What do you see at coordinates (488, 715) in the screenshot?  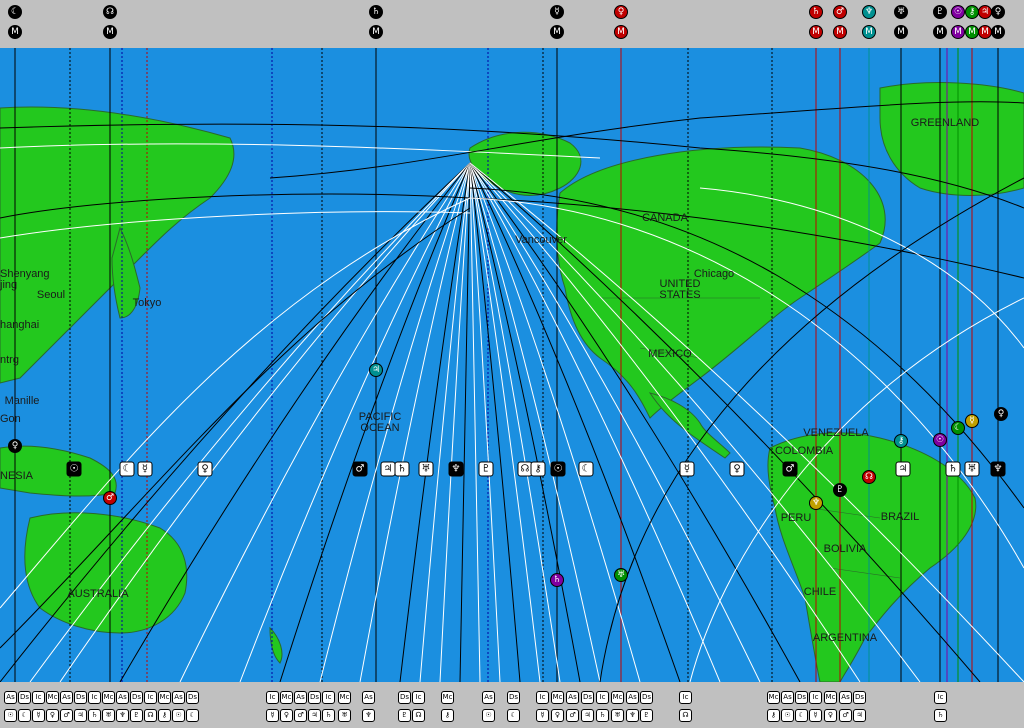 I see `bottom-planet-glyph-24: ☉` at bounding box center [488, 715].